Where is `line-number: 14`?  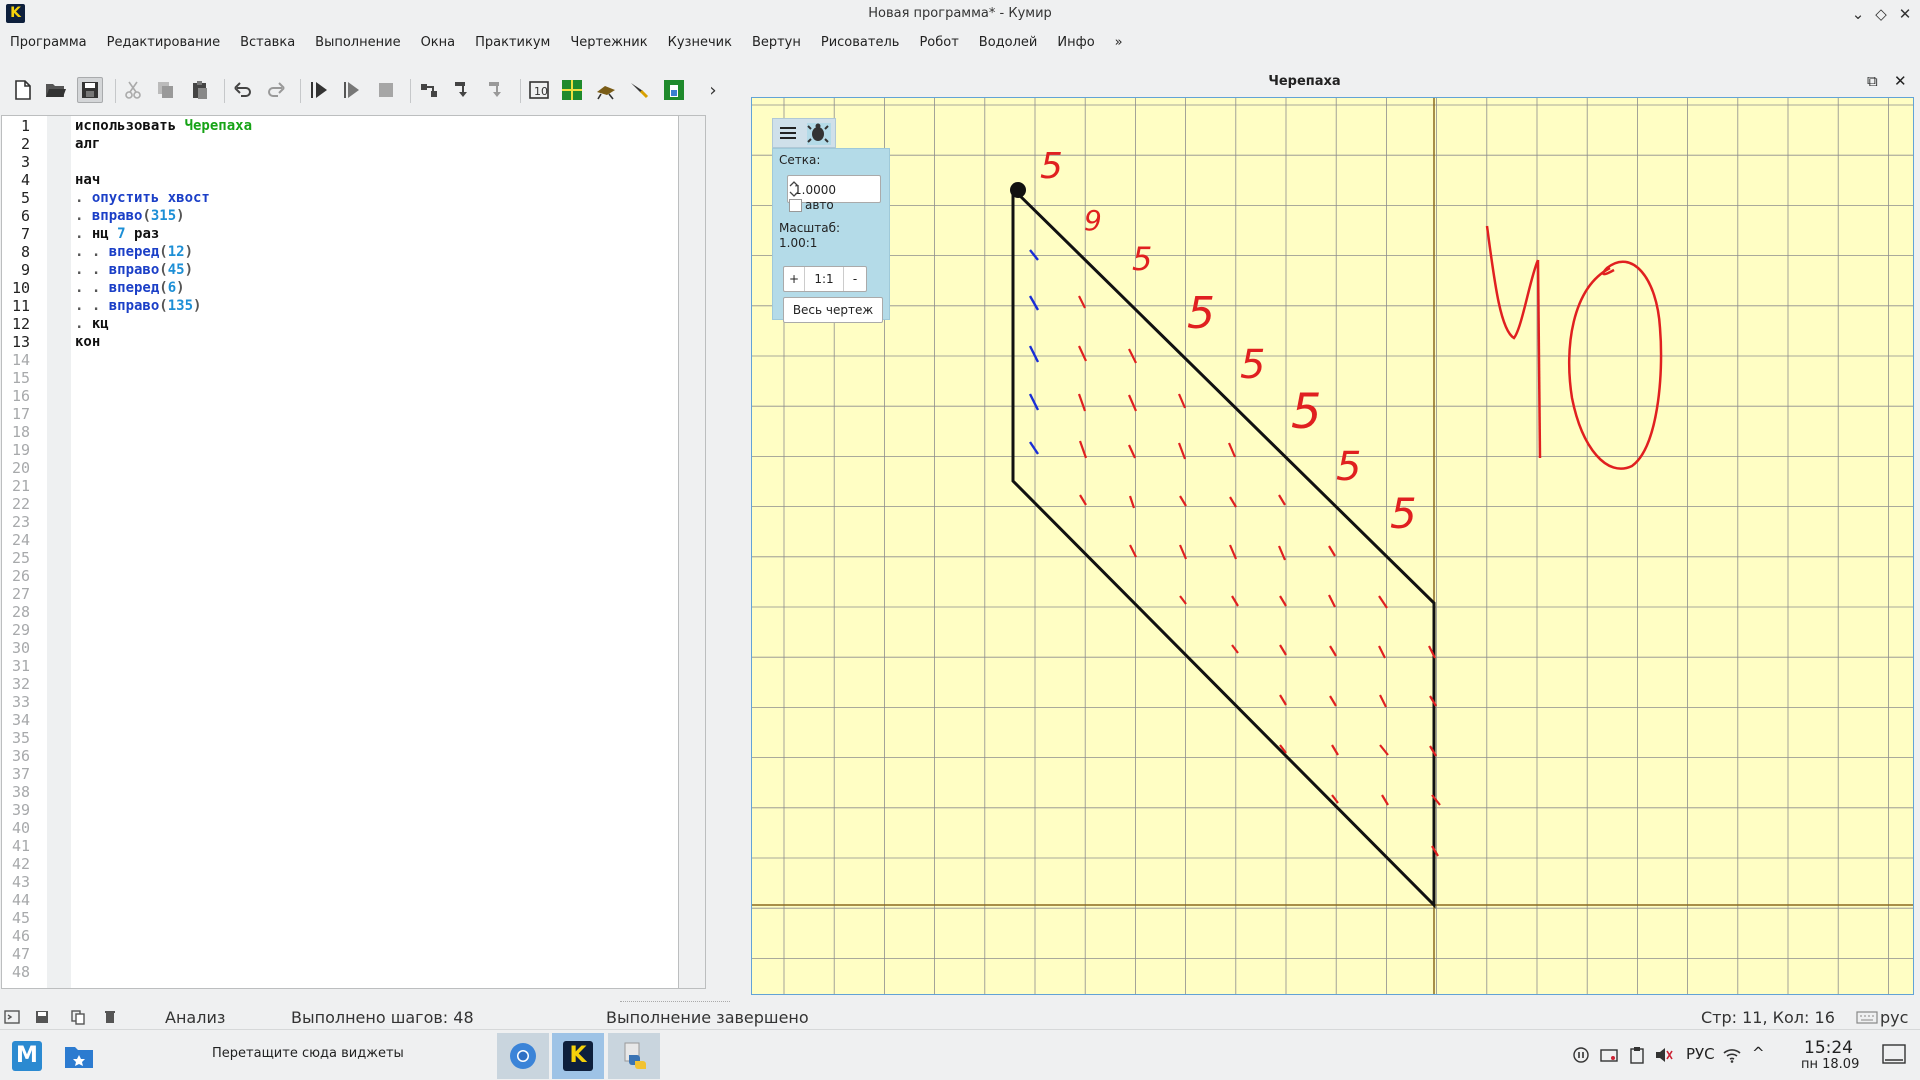
line-number: 14 is located at coordinates (20, 360).